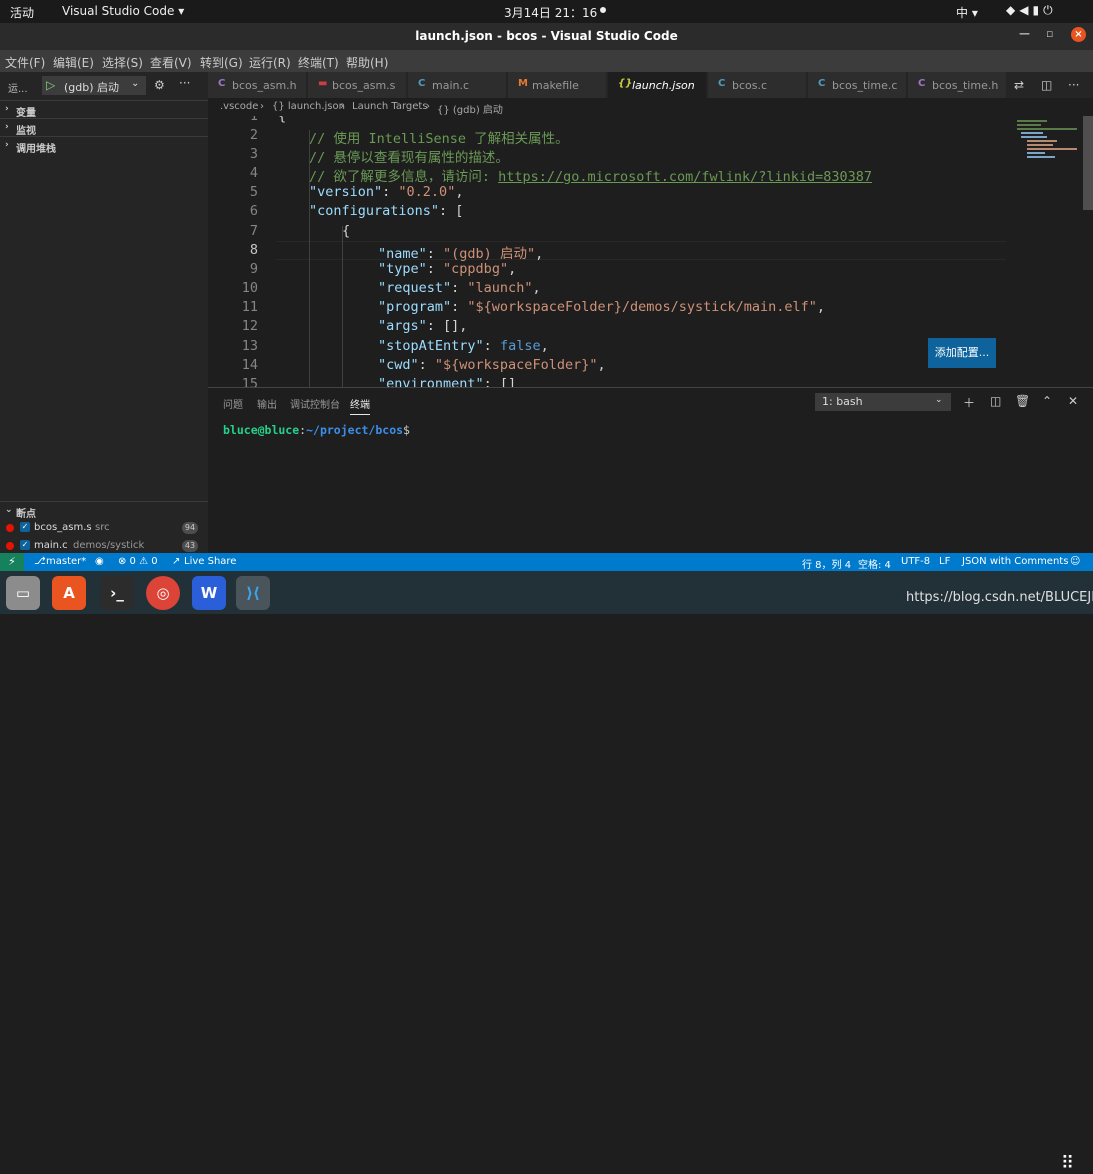  I want to click on json-boolean: false, so click(520, 346).